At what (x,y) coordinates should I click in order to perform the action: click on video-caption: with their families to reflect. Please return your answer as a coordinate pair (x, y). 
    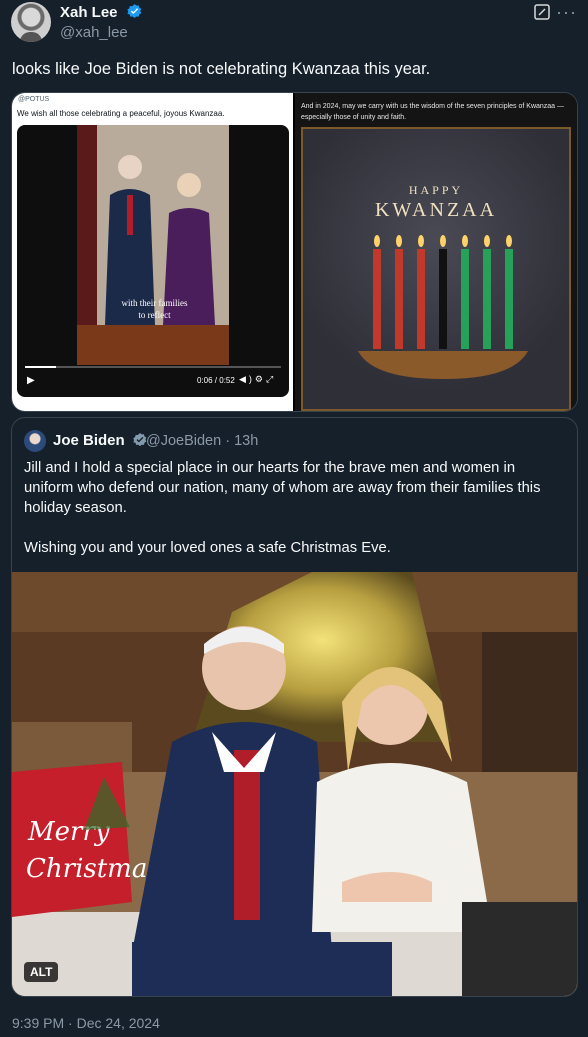
    Looking at the image, I should click on (154, 309).